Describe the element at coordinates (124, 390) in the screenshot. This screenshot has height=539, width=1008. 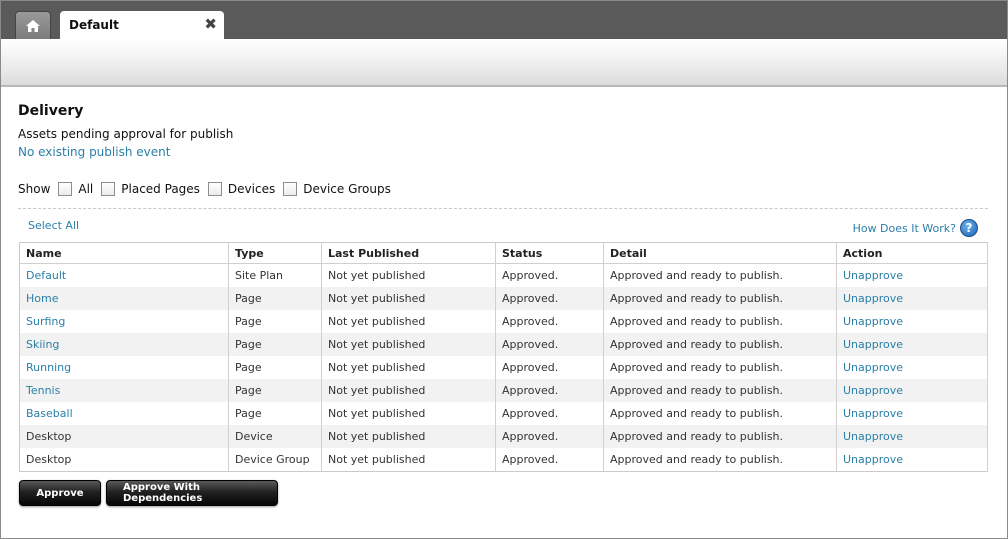
I see `asset-name-link: Tennis` at that location.